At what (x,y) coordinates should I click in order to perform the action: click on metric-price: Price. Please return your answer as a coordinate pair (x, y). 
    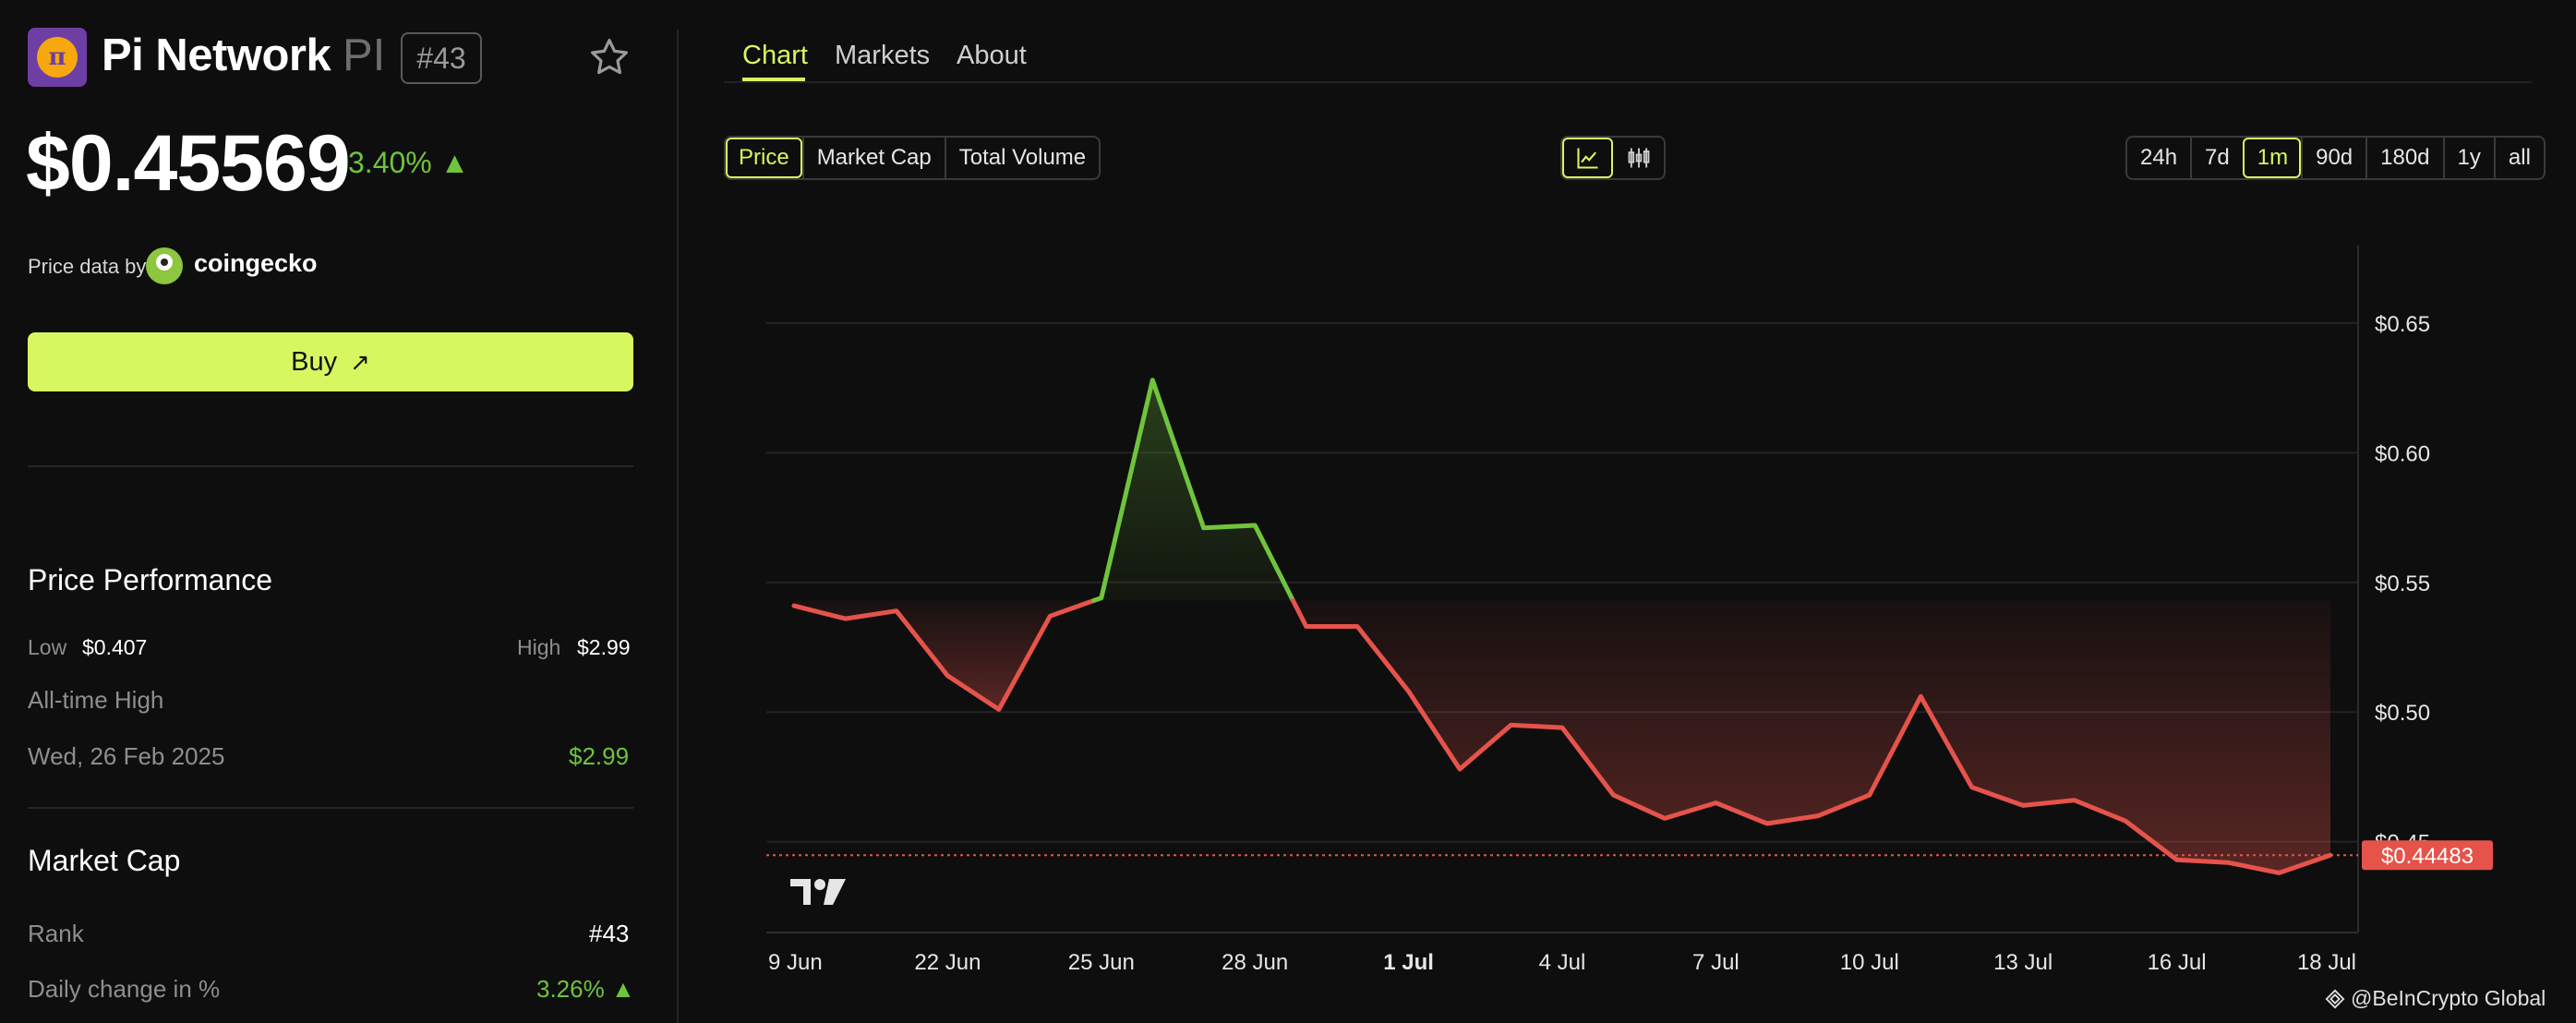
    Looking at the image, I should click on (764, 158).